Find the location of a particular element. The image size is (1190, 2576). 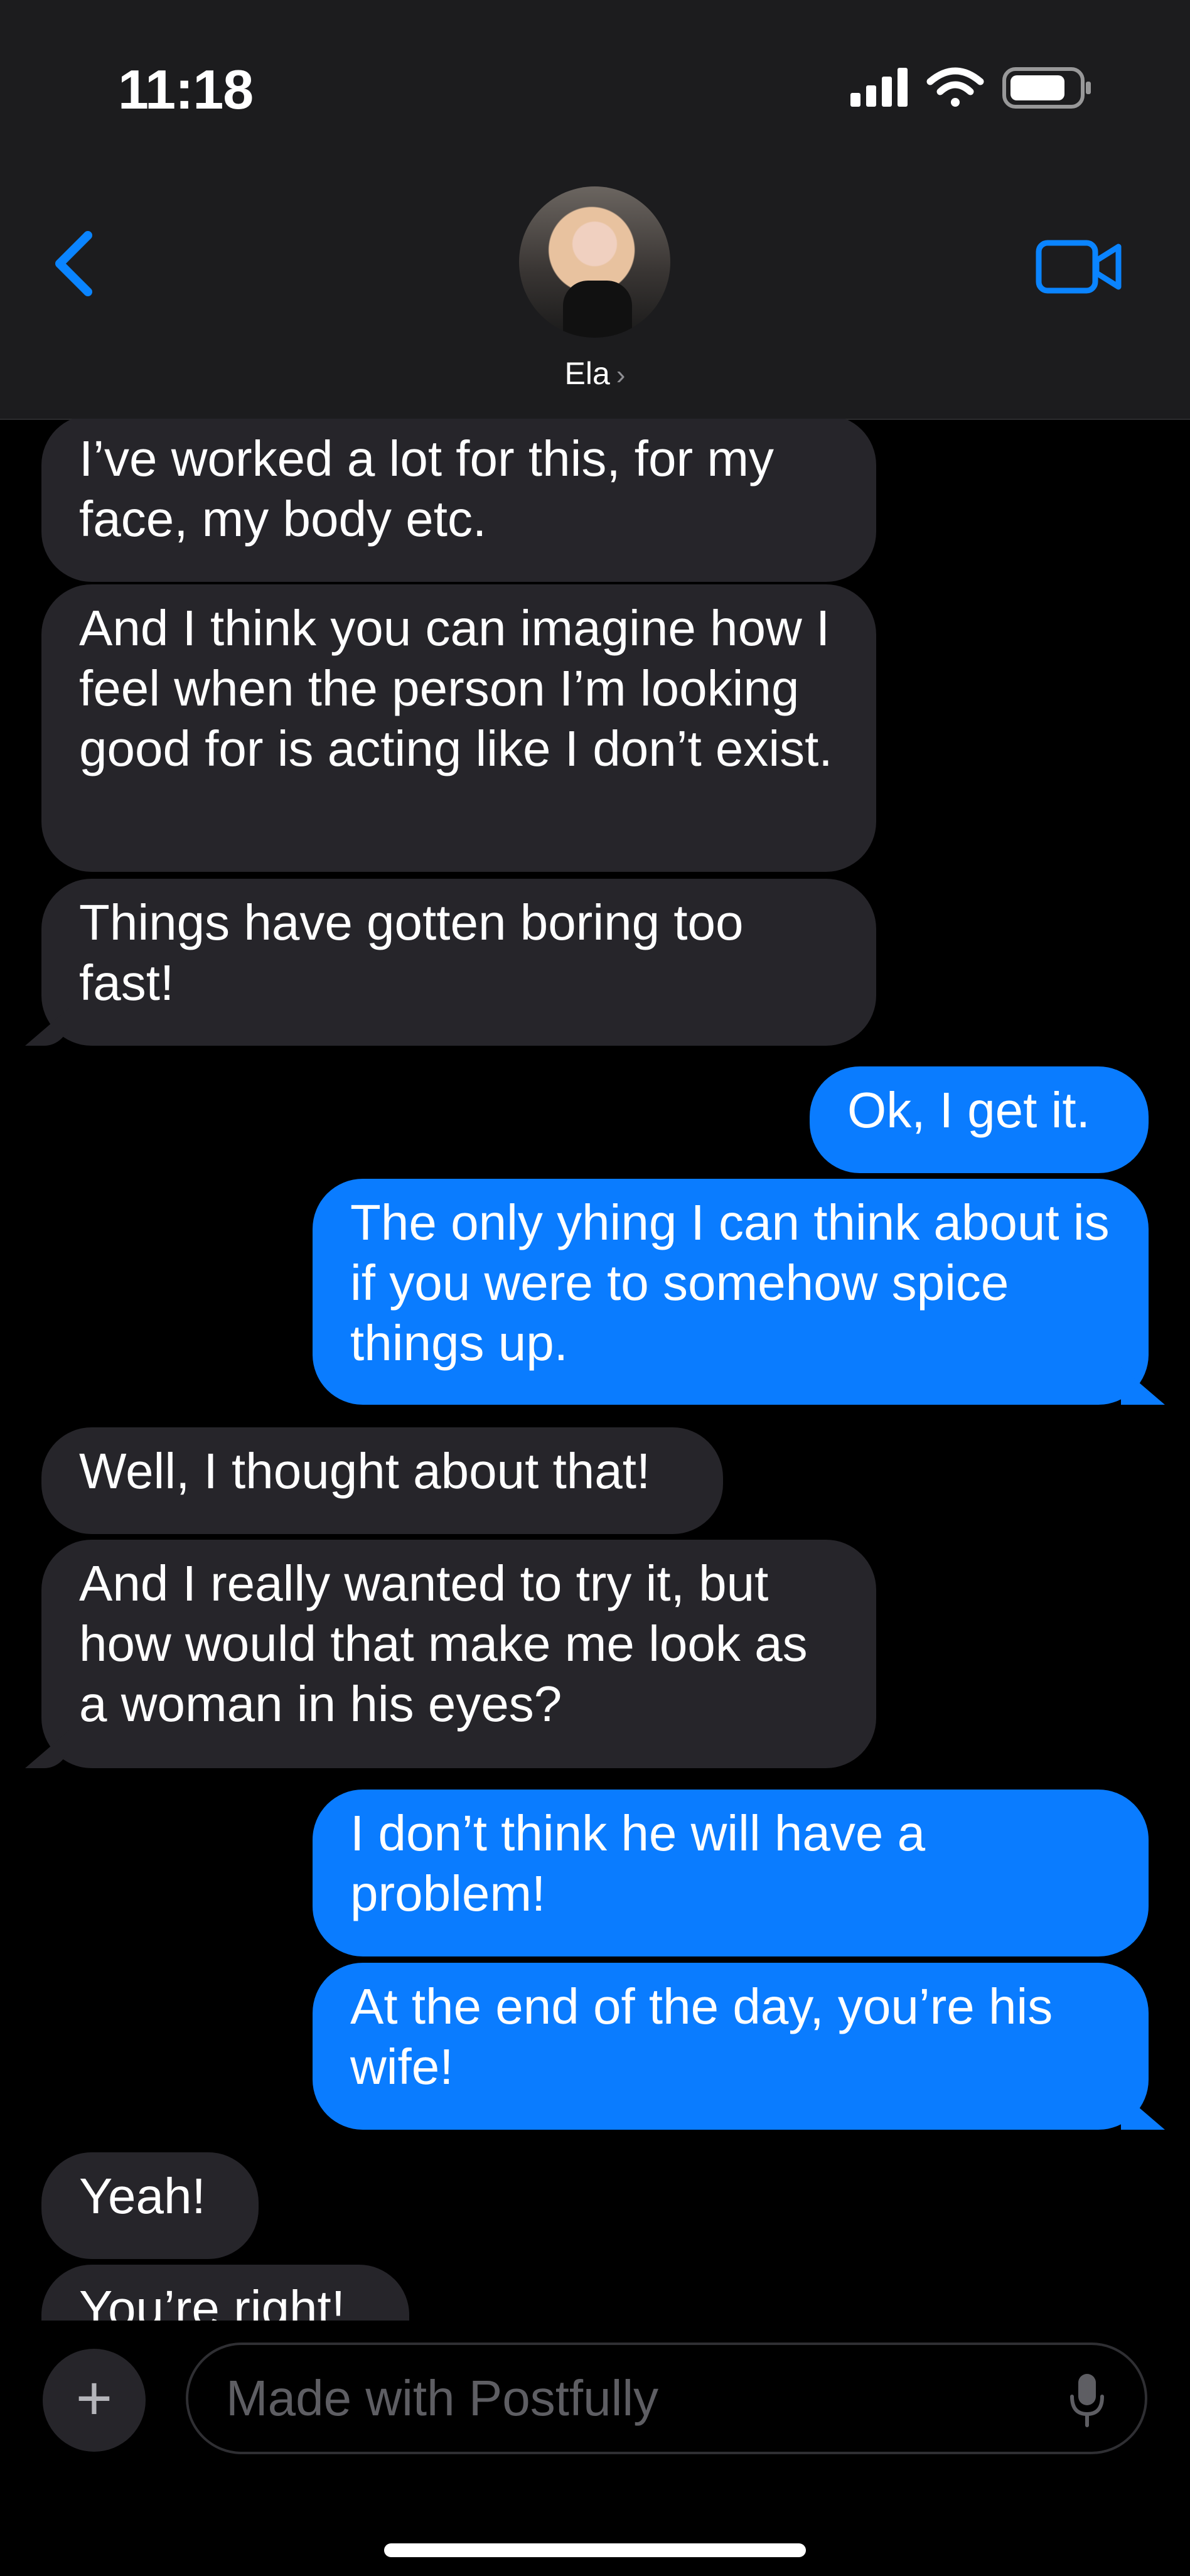

message-bubble-incoming: Yeah! is located at coordinates (150, 2205).